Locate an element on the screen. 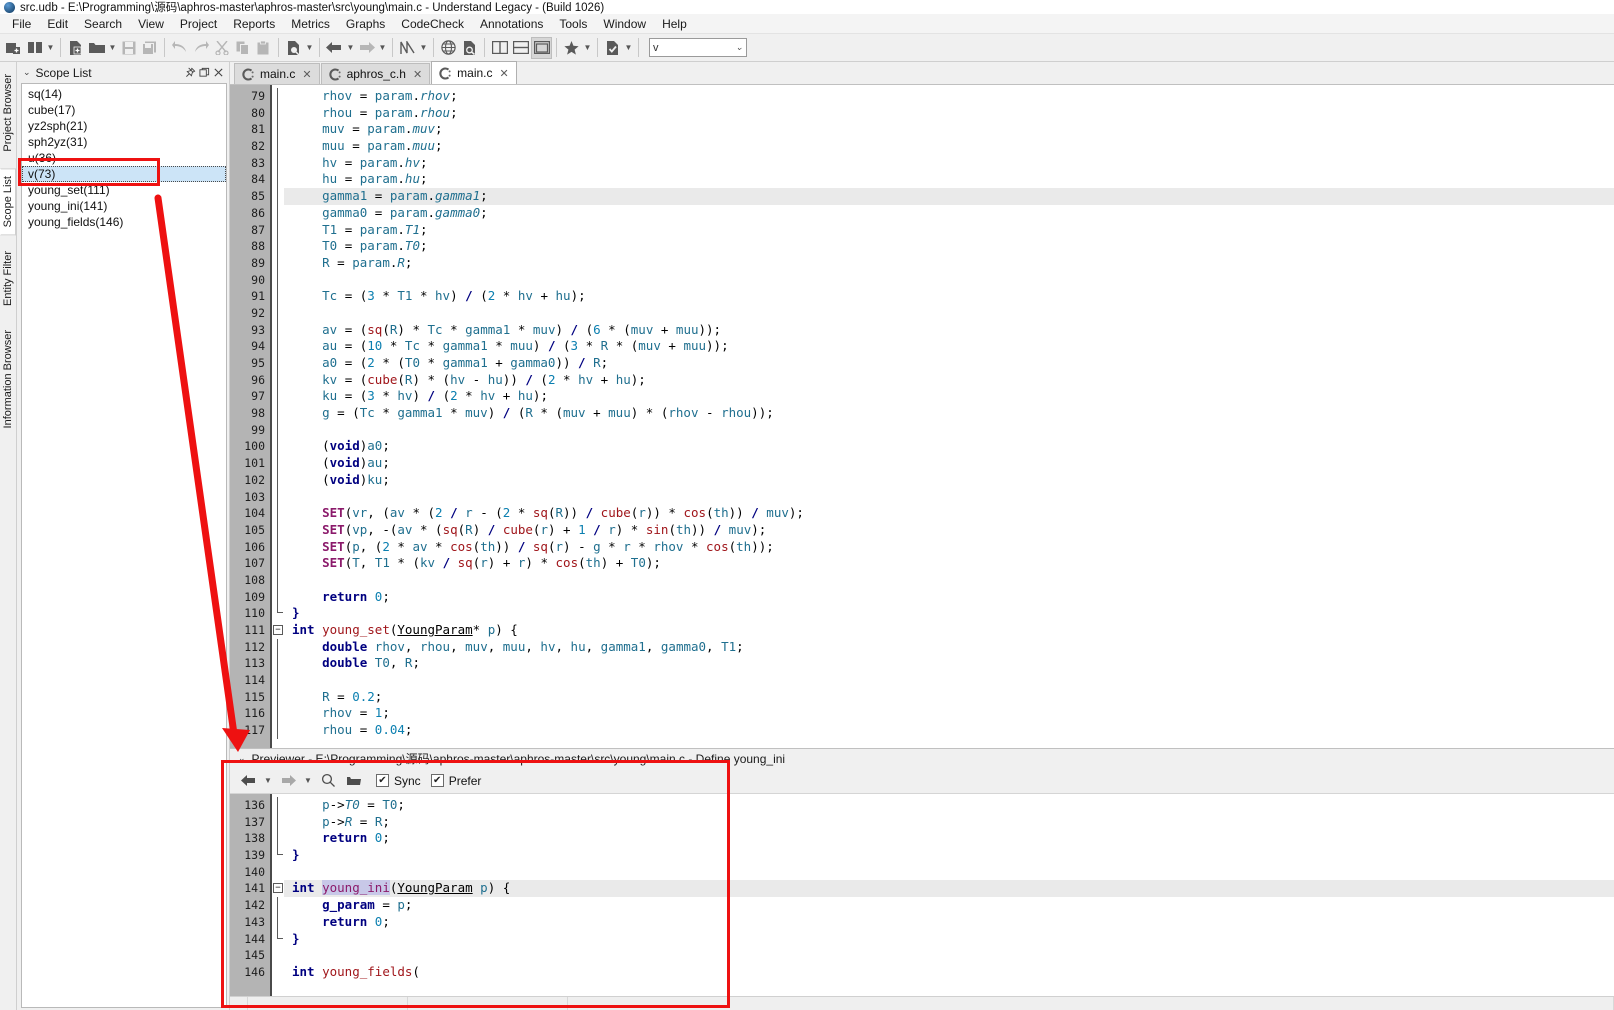 The height and width of the screenshot is (1010, 1614). dock-tab-project-browser: Project Browser is located at coordinates (8, 113).